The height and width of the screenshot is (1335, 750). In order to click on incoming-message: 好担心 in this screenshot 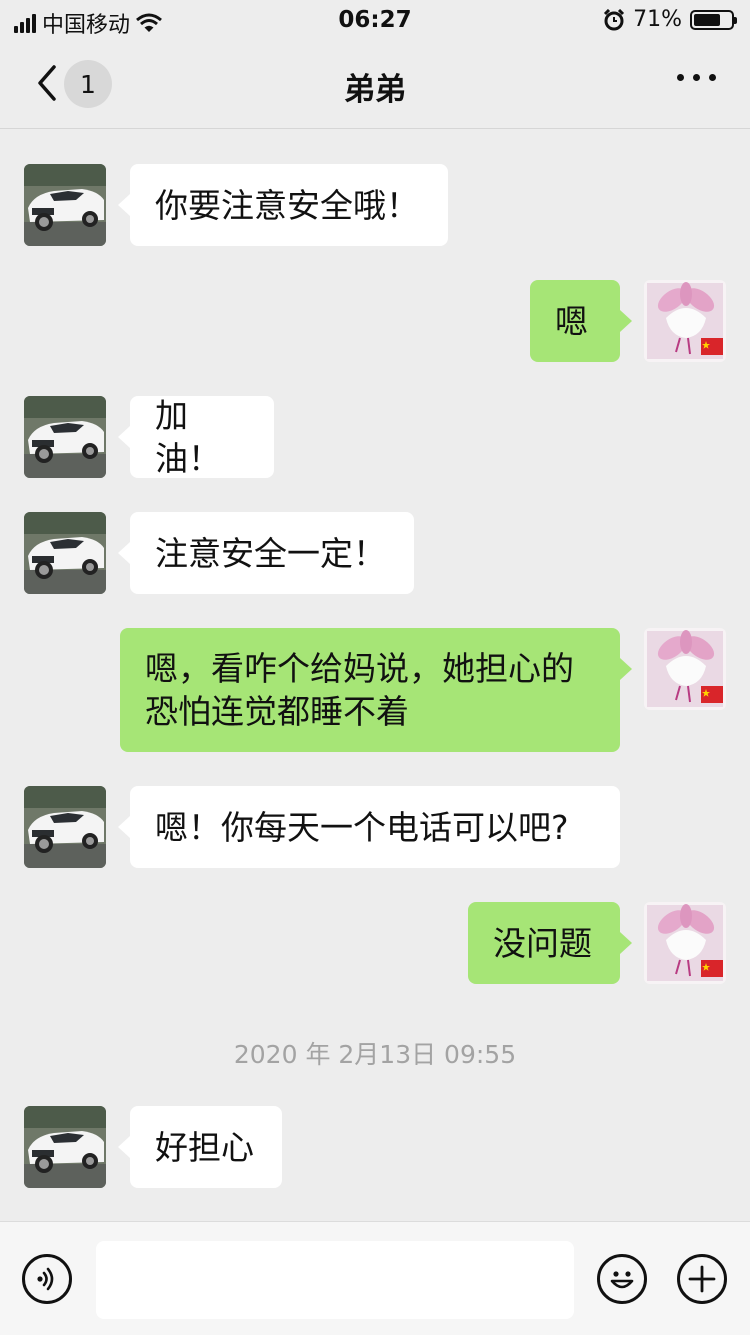, I will do `click(200, 1147)`.